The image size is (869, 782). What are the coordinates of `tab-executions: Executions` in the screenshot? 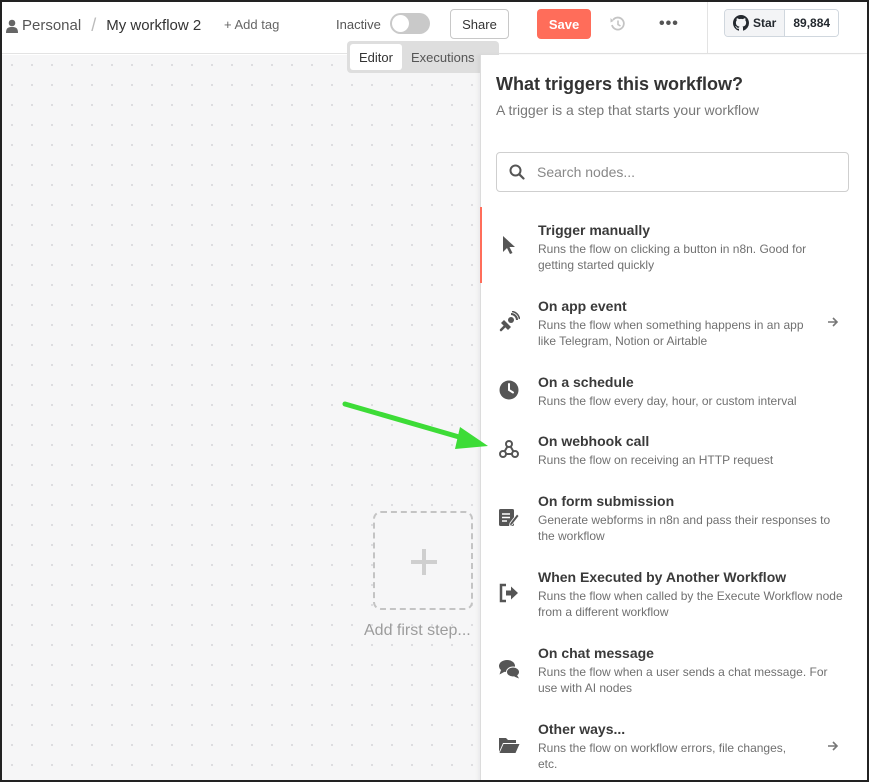 It's located at (443, 57).